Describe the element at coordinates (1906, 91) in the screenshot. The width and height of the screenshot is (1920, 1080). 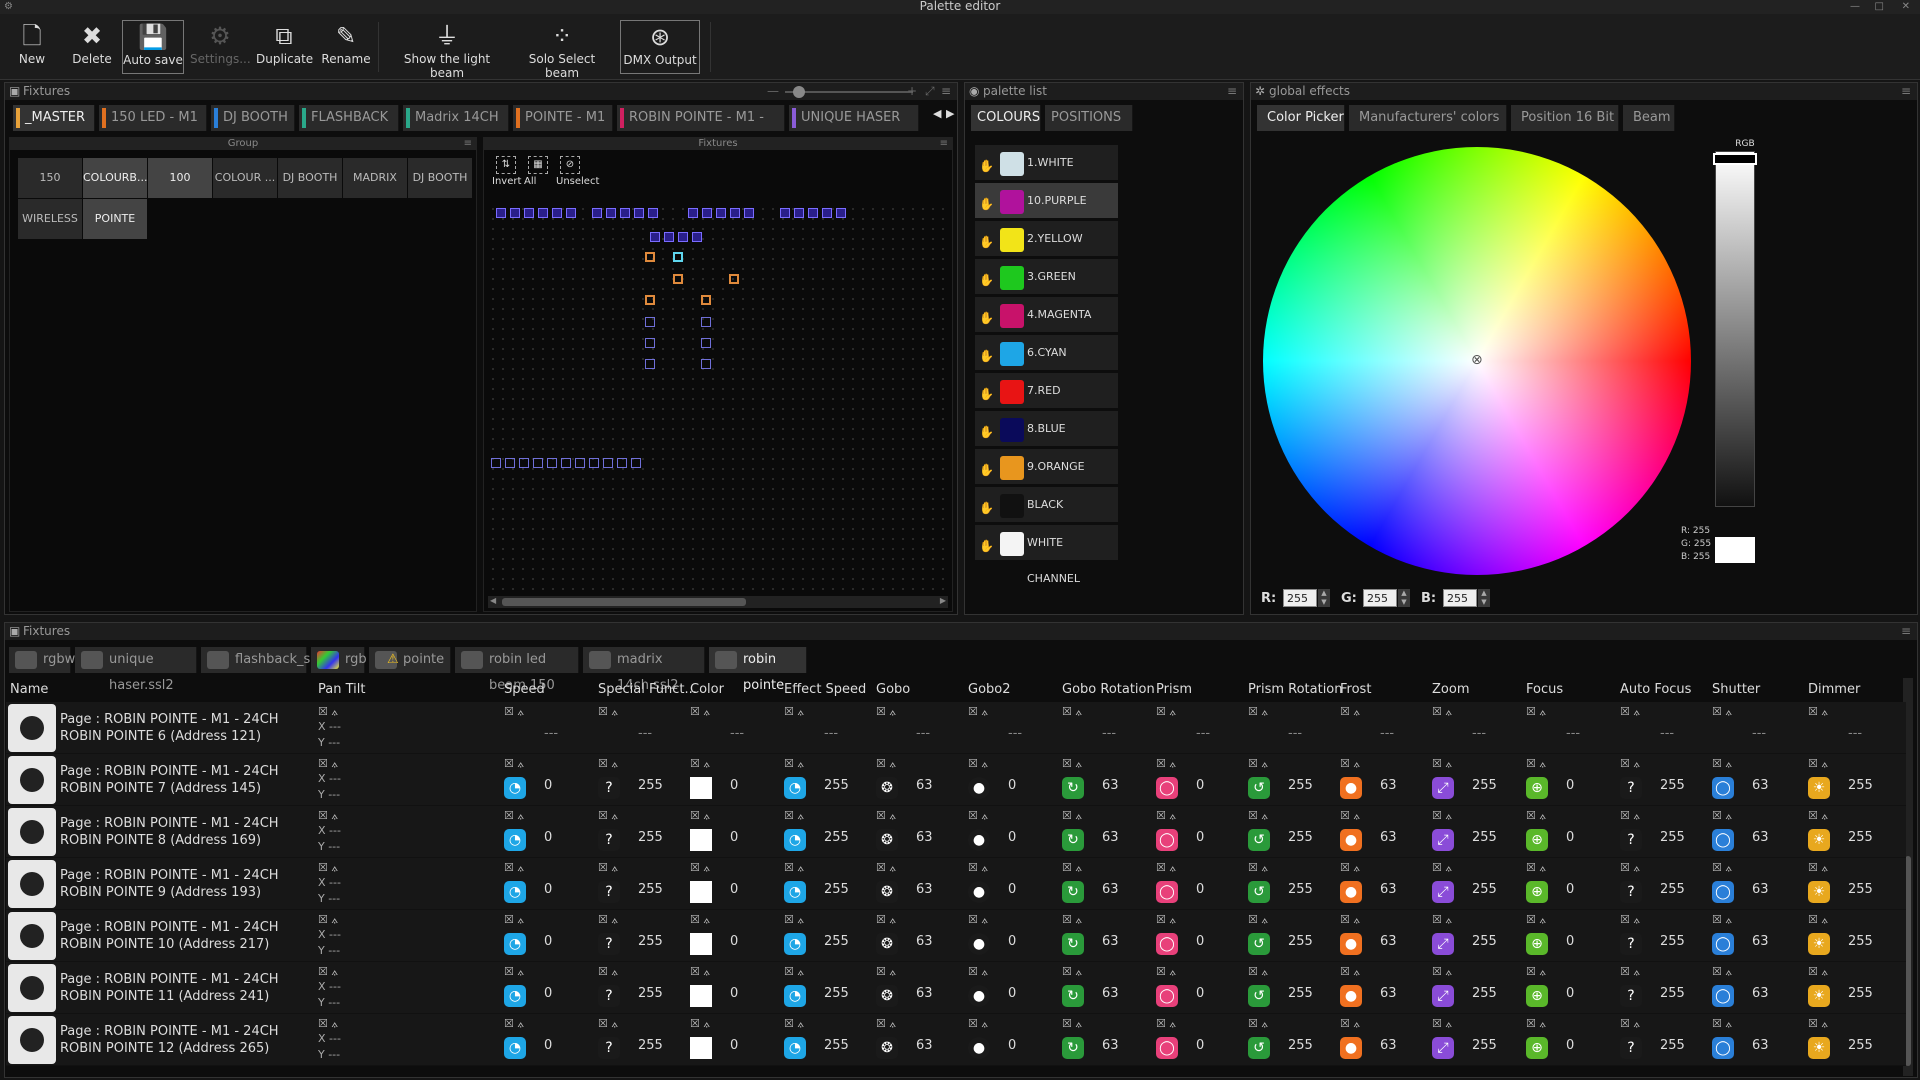
I see `global-effects-menu-icon: ≡` at that location.